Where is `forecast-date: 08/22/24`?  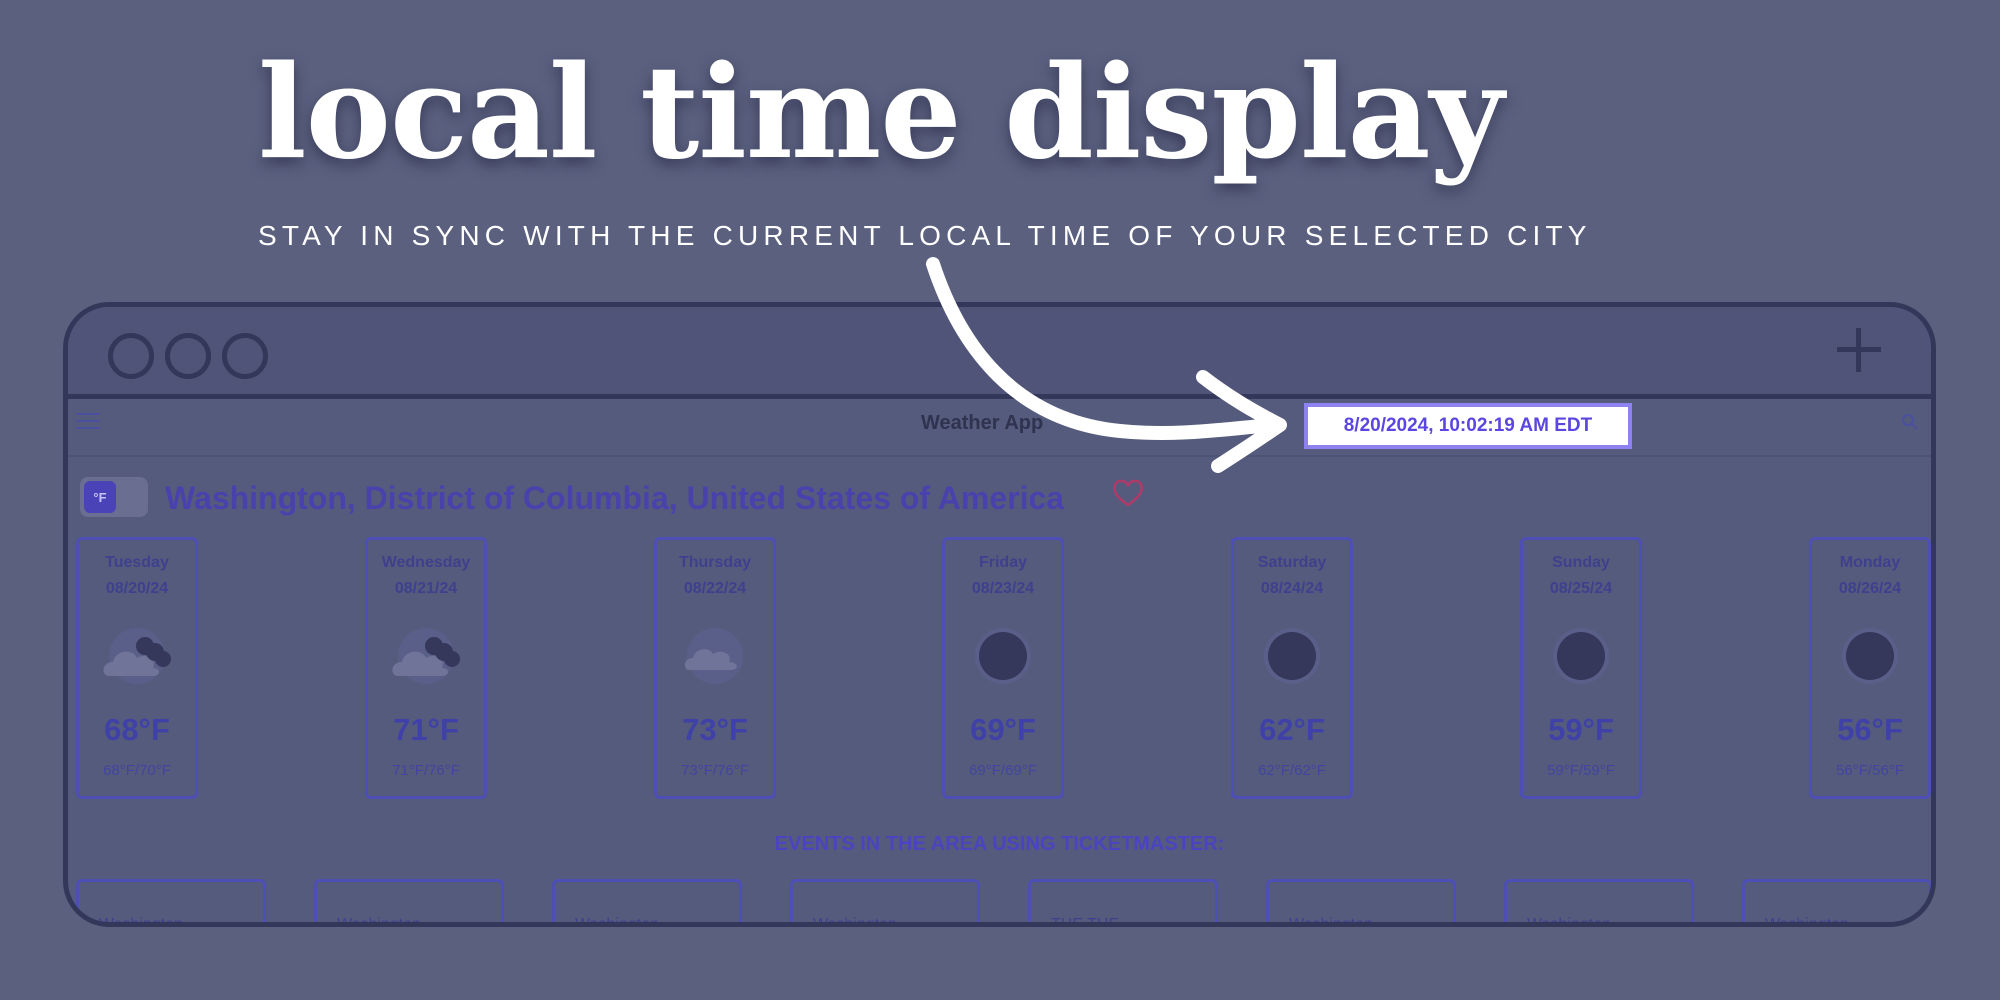 forecast-date: 08/22/24 is located at coordinates (715, 588).